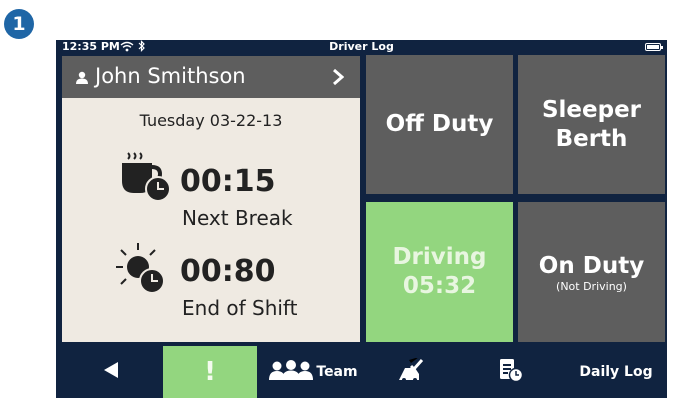 Image resolution: width=675 pixels, height=402 pixels. Describe the element at coordinates (228, 271) in the screenshot. I see `end-of-shift-time: 00:80` at that location.